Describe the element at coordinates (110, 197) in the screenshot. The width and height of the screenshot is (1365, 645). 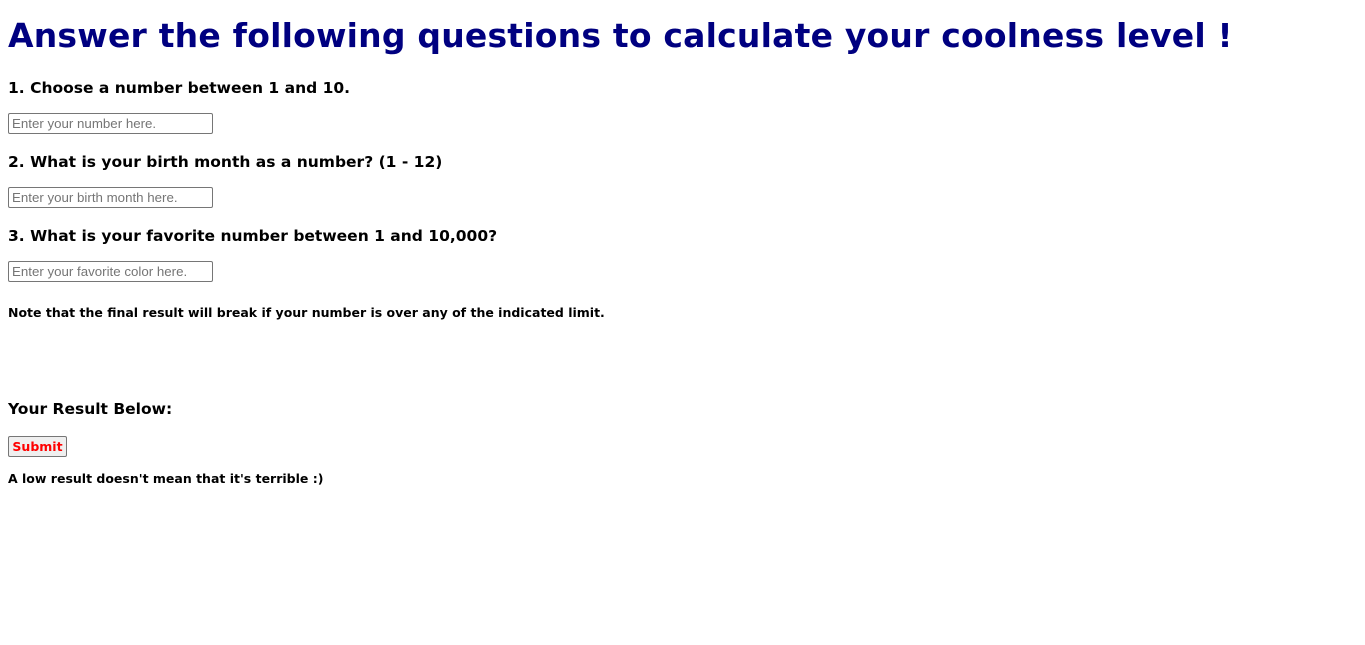
I see `birth-month-input` at that location.